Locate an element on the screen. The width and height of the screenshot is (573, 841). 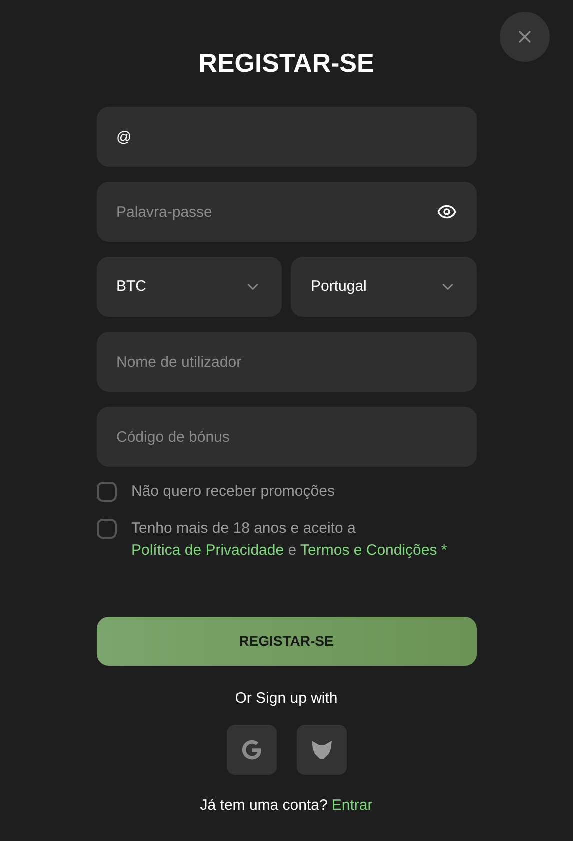
input-field: Código de bónus is located at coordinates (286, 437).